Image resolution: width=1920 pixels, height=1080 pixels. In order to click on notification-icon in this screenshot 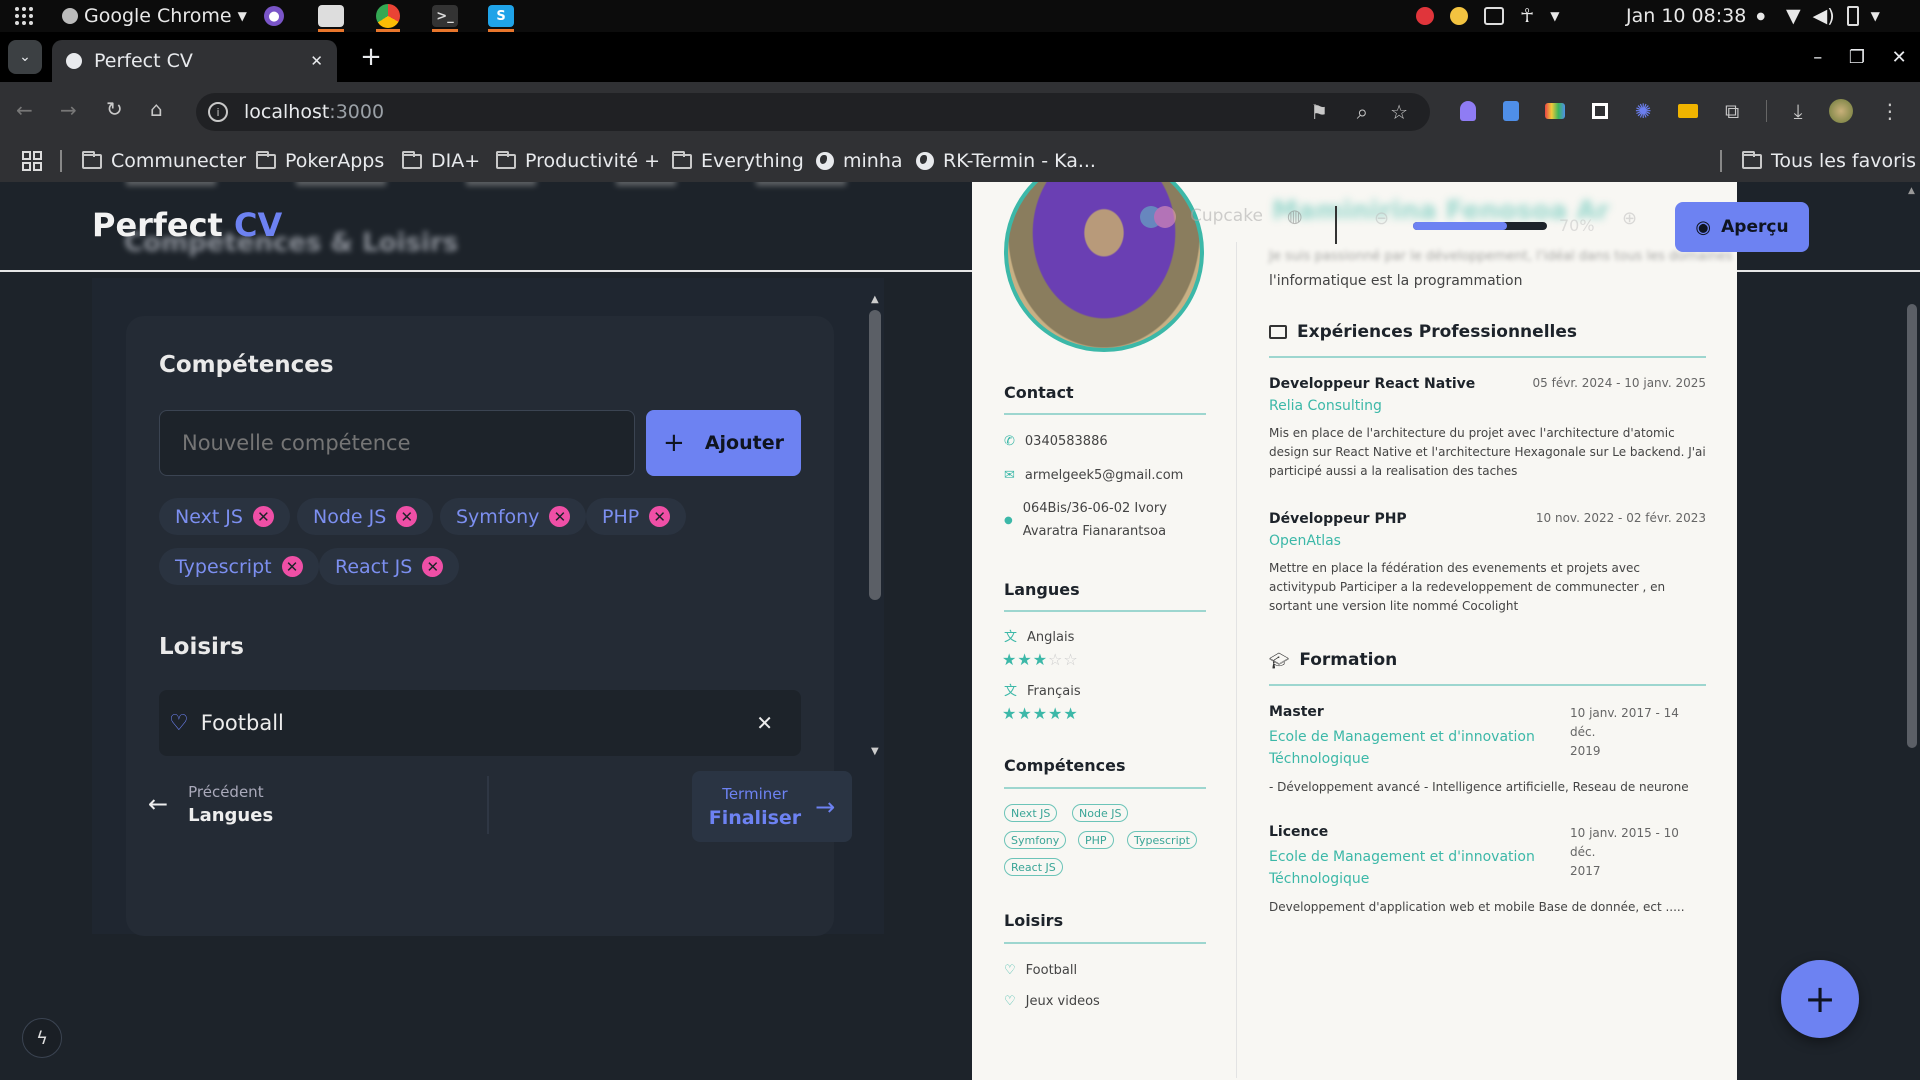, I will do `click(1459, 16)`.